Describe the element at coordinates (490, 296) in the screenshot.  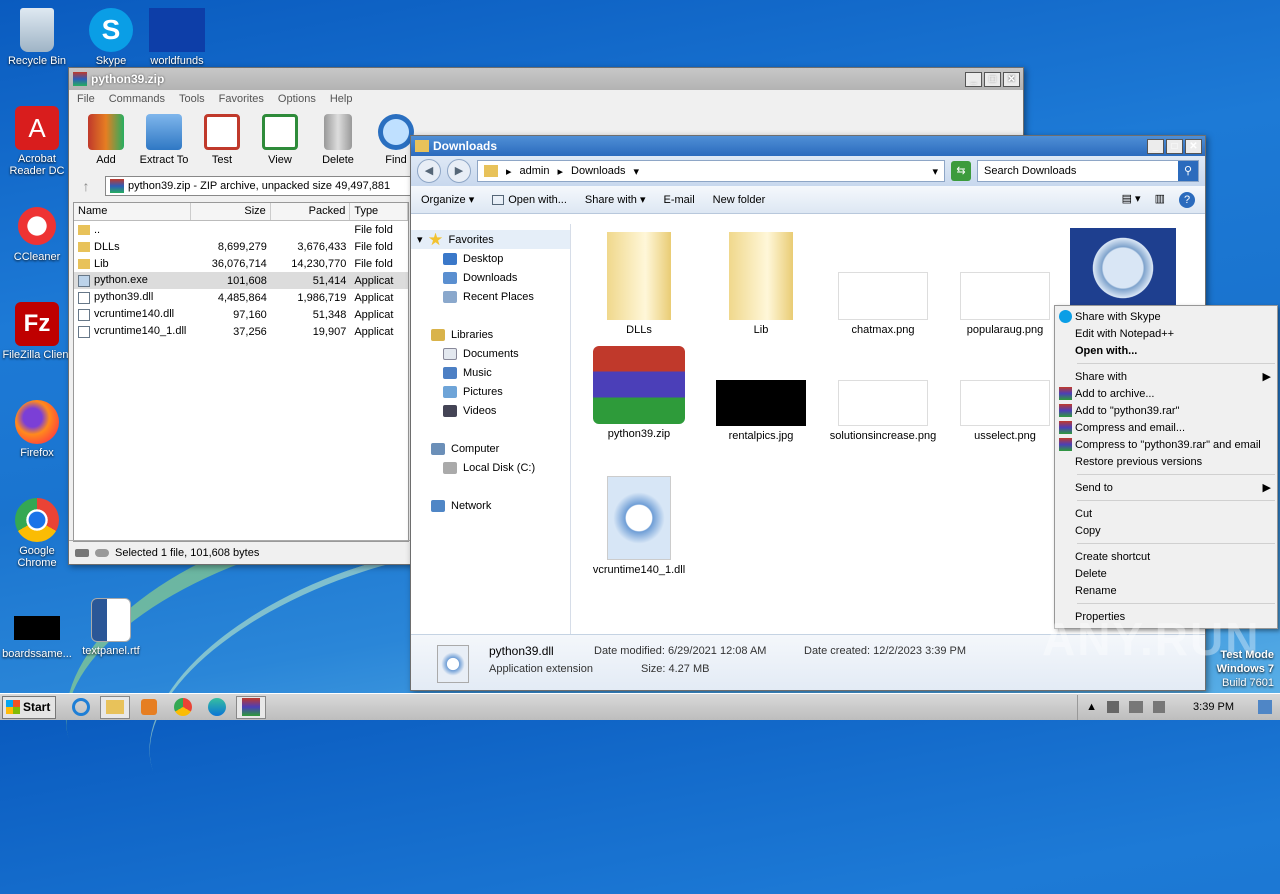
I see `nav-recent-places: Recent Places` at that location.